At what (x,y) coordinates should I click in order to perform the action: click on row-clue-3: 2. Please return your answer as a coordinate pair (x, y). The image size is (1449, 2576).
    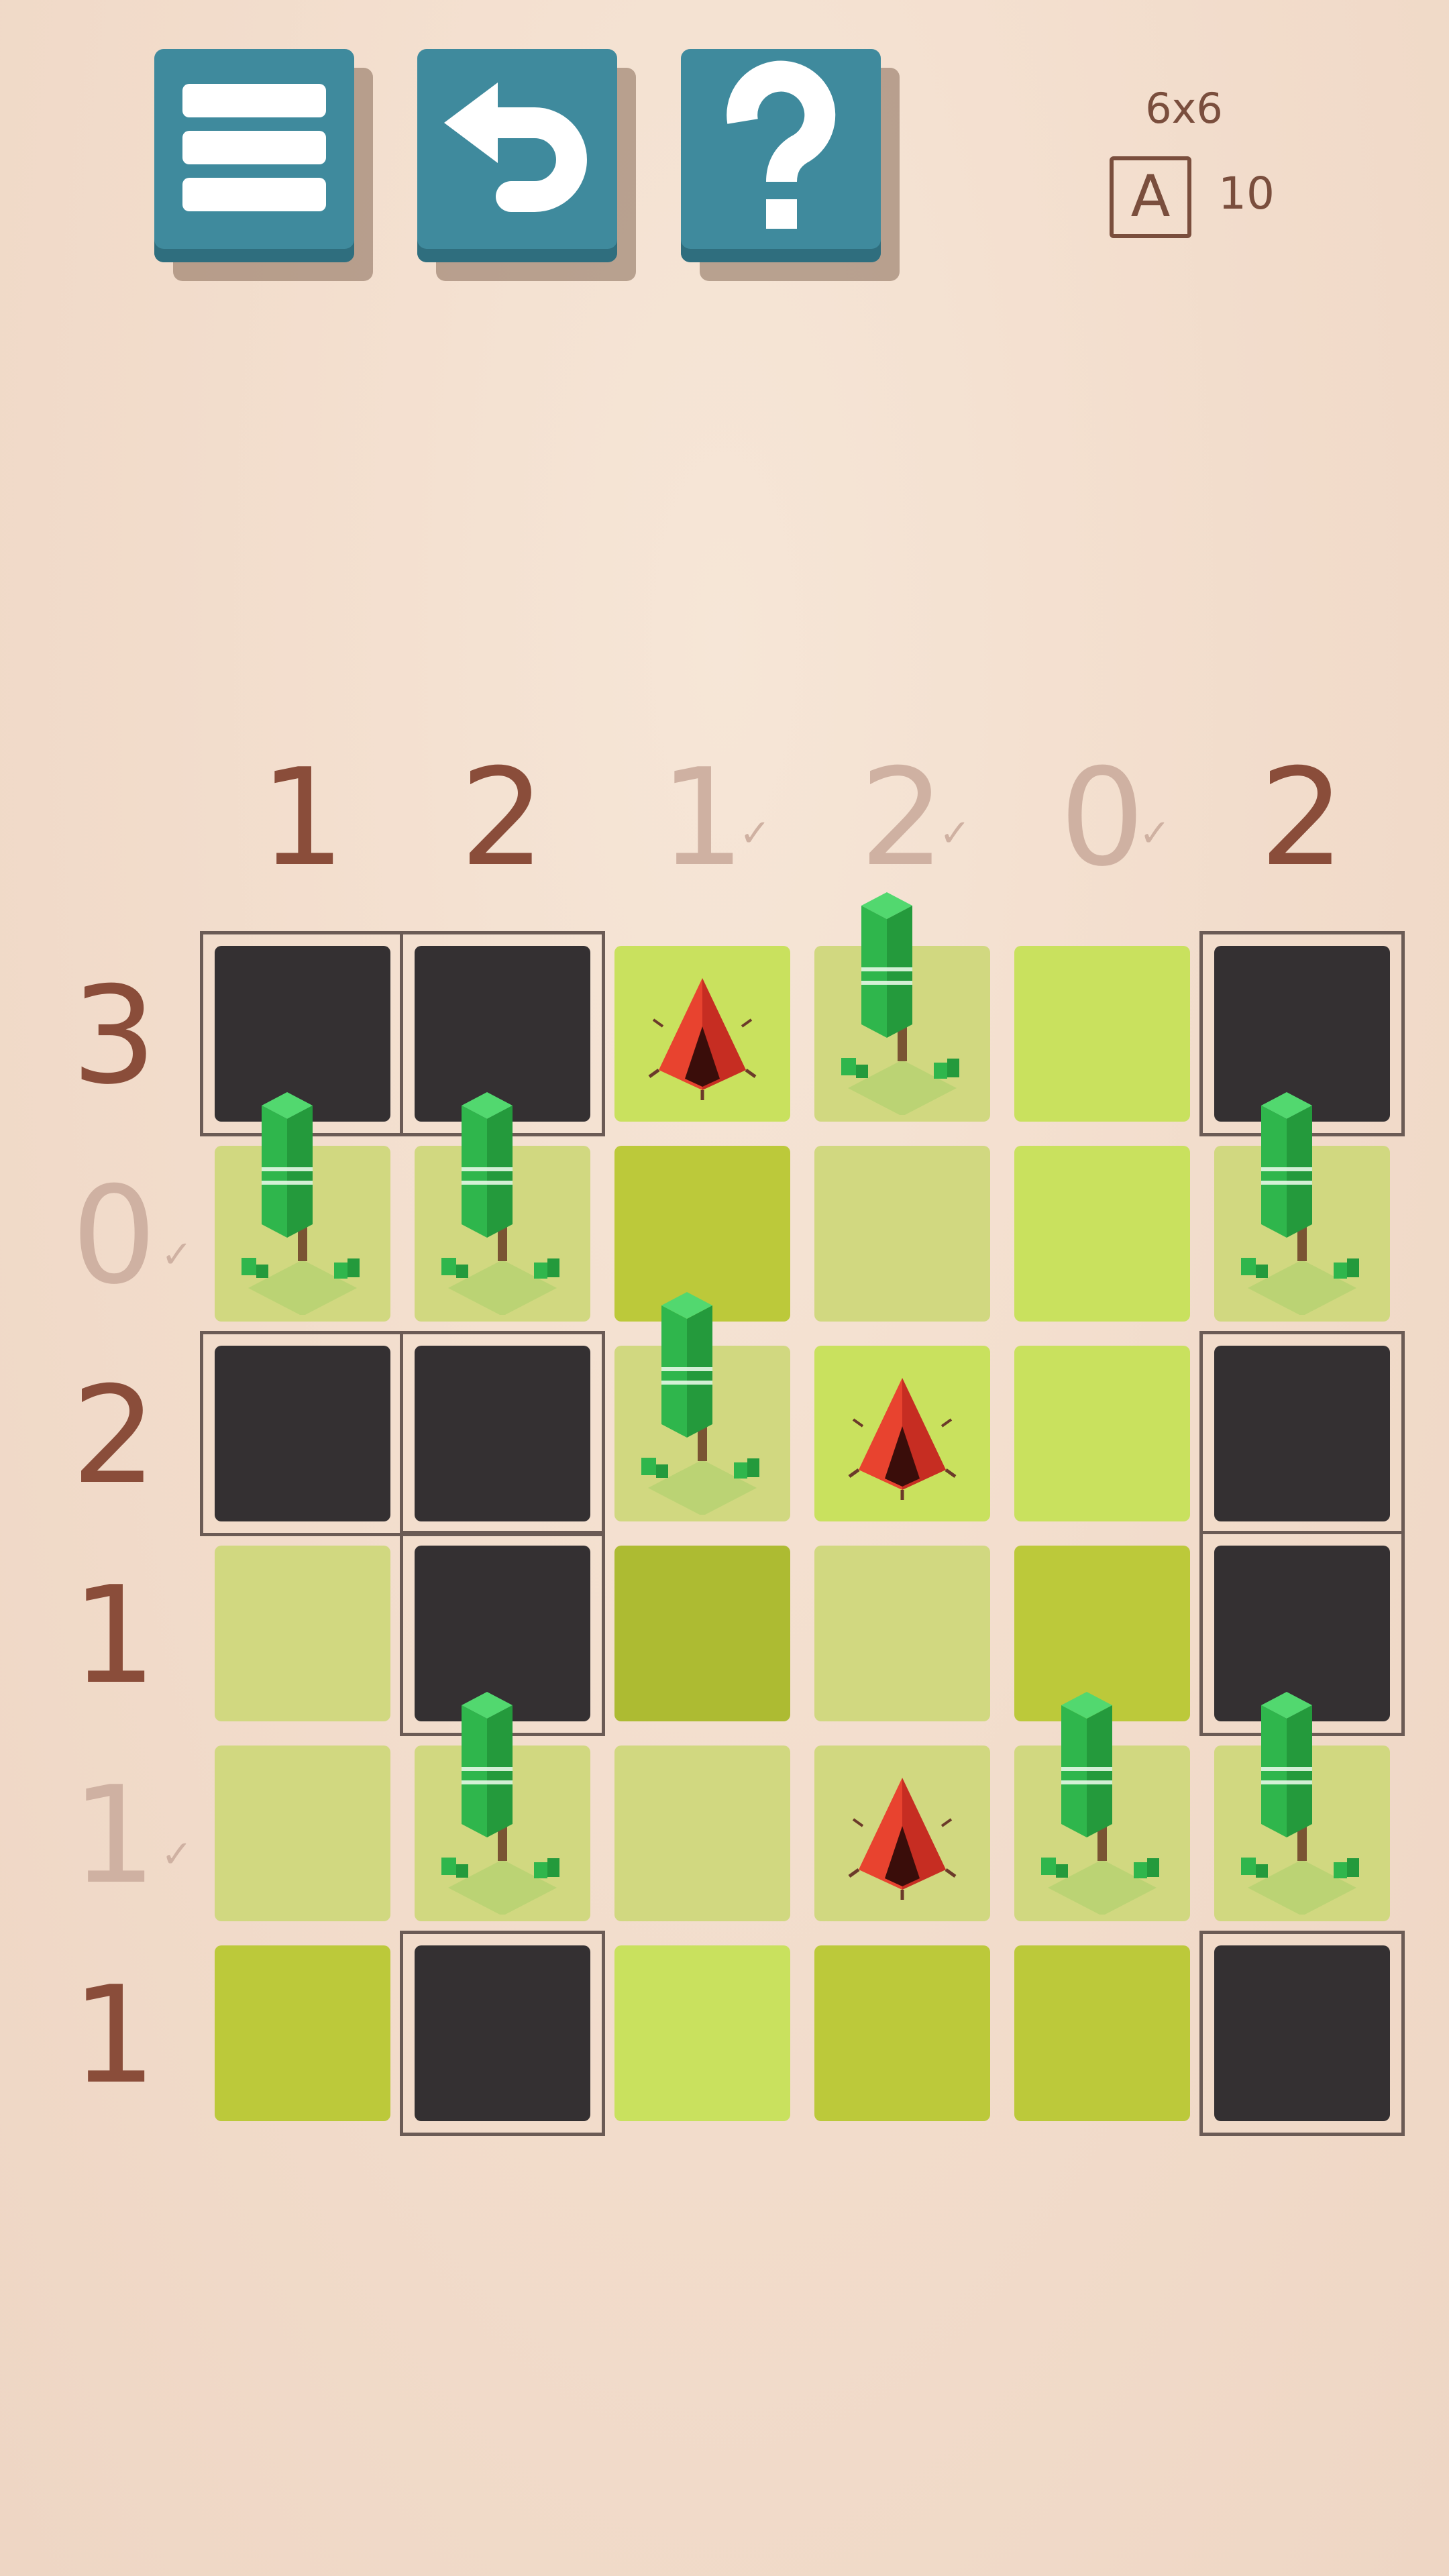
    Looking at the image, I should click on (114, 1436).